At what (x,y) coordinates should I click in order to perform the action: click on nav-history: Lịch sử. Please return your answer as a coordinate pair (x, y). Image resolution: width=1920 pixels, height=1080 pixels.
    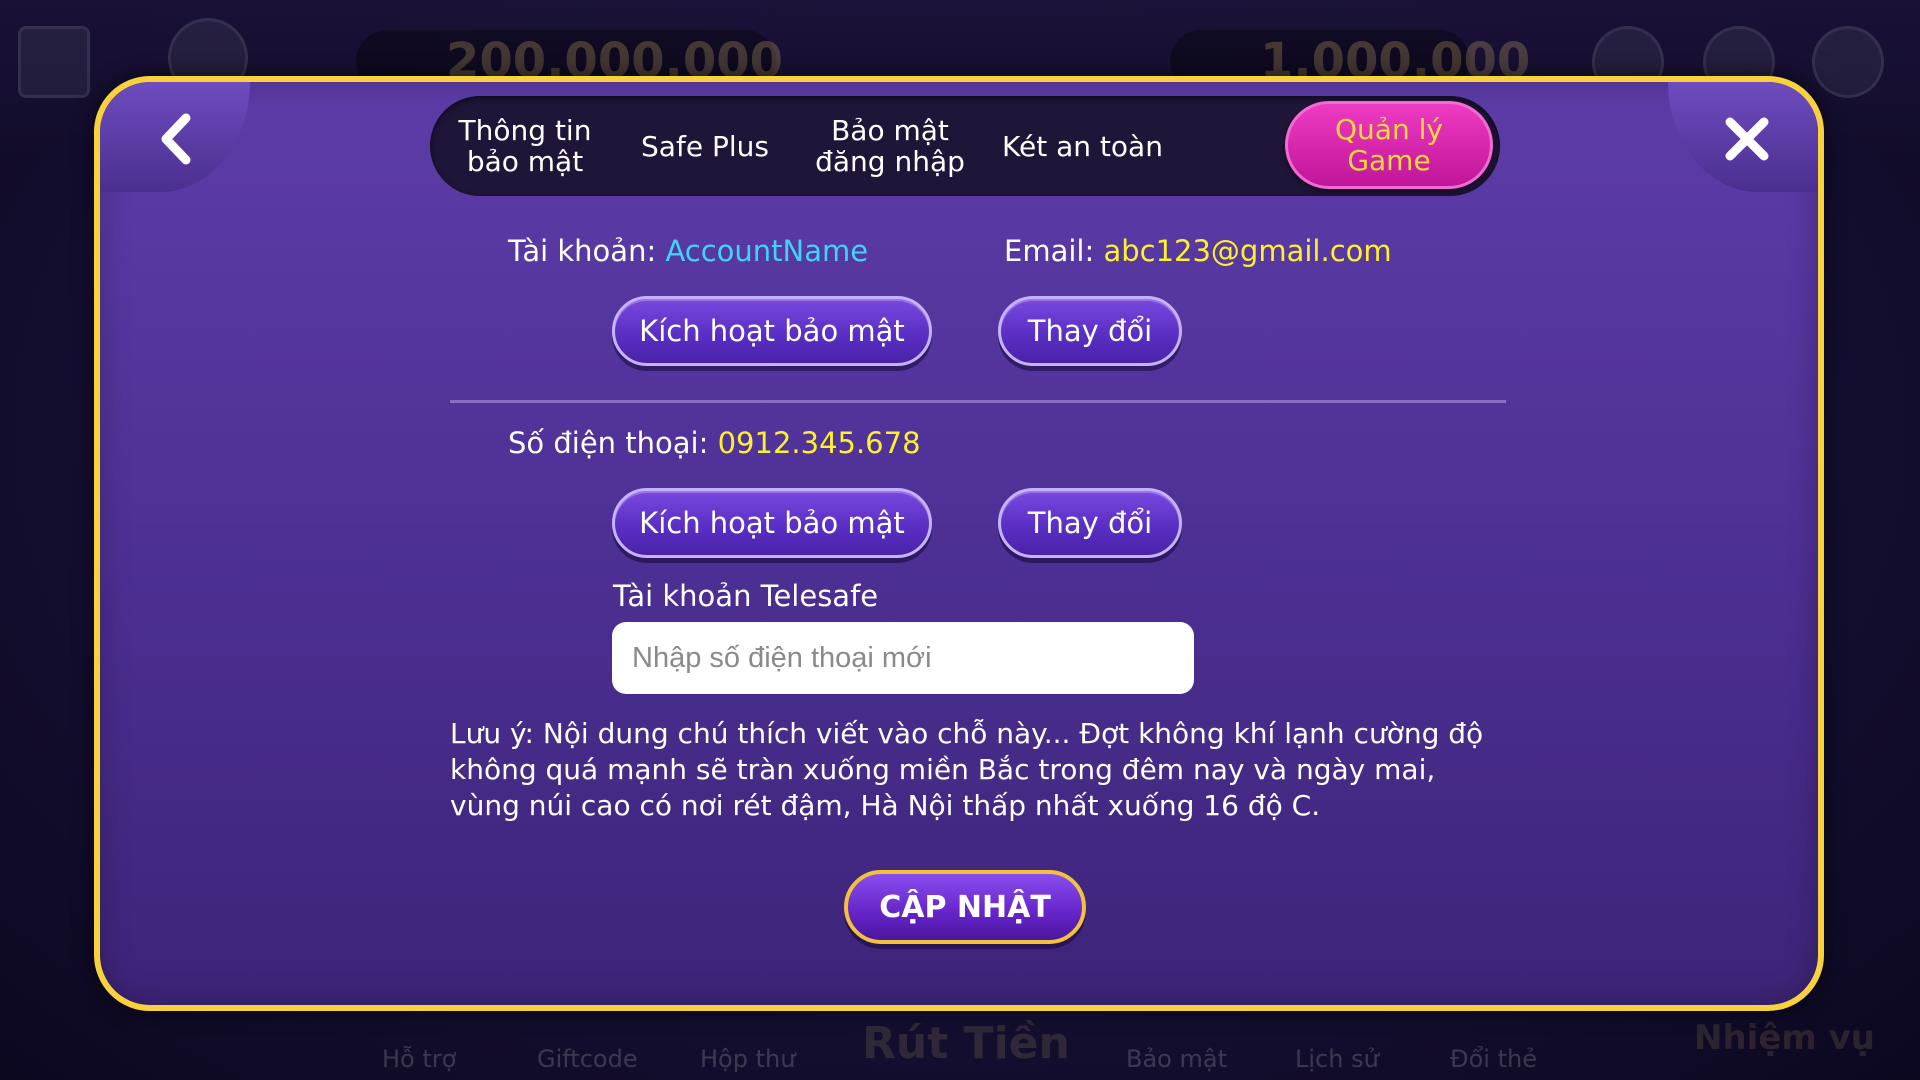
    Looking at the image, I should click on (1337, 1059).